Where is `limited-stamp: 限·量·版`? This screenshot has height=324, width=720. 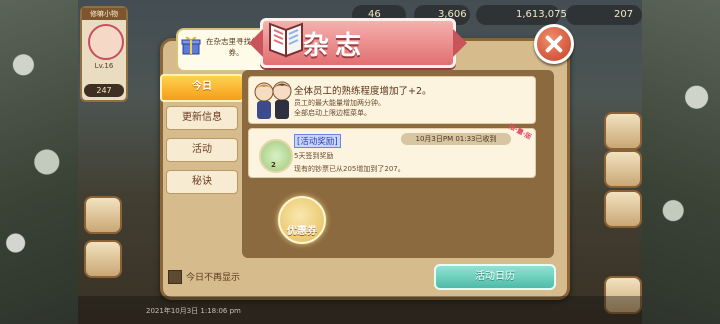
limited-stamp: 限·量·版 is located at coordinates (520, 132).